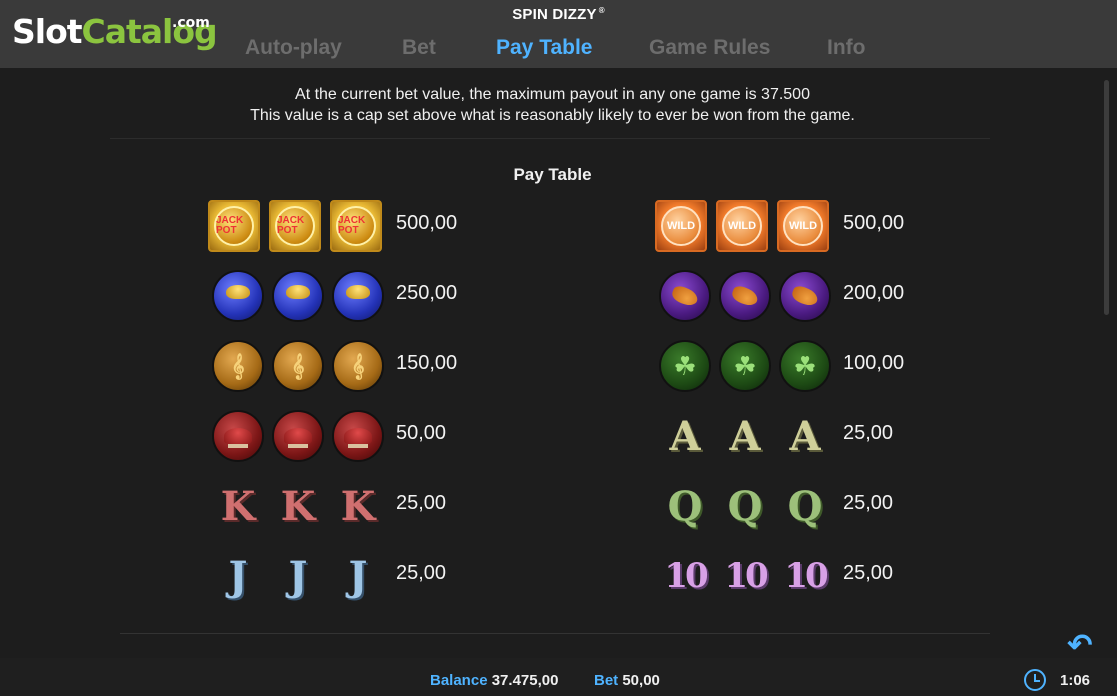 The image size is (1117, 696). I want to click on payout-value: 100,00, so click(874, 363).